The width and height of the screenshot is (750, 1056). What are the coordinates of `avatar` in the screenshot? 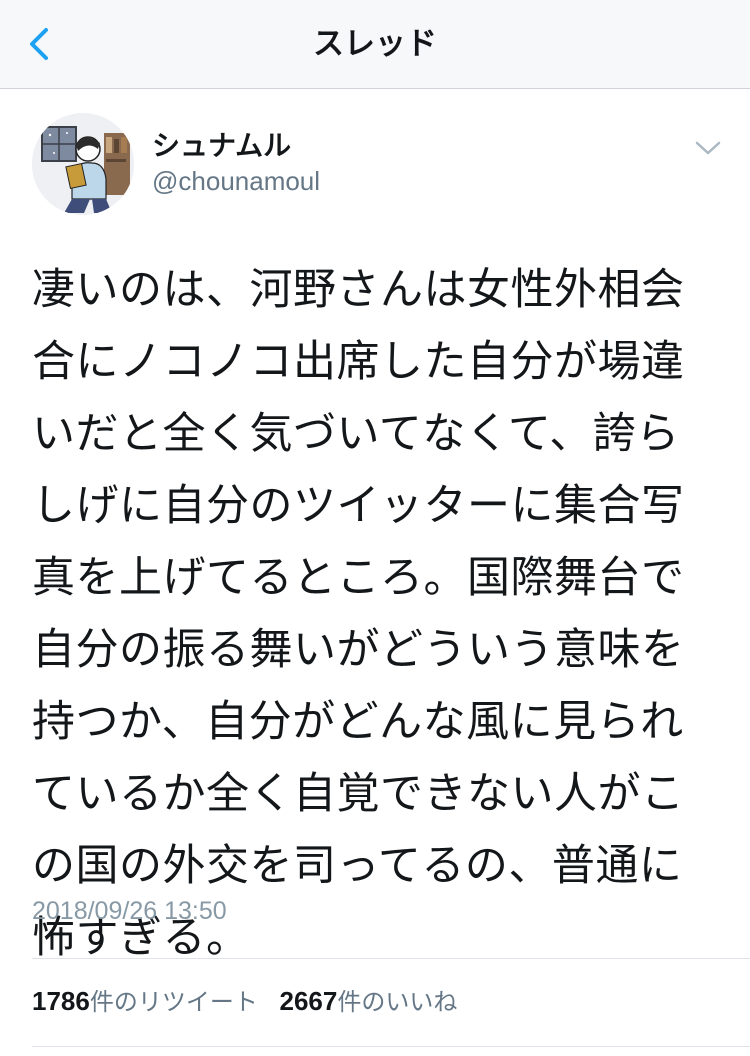 It's located at (83, 164).